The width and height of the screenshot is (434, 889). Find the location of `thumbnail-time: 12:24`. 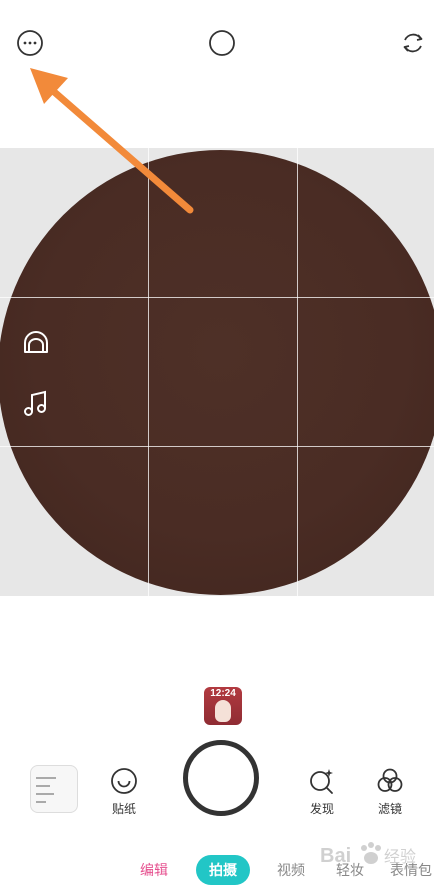

thumbnail-time: 12:24 is located at coordinates (223, 693).